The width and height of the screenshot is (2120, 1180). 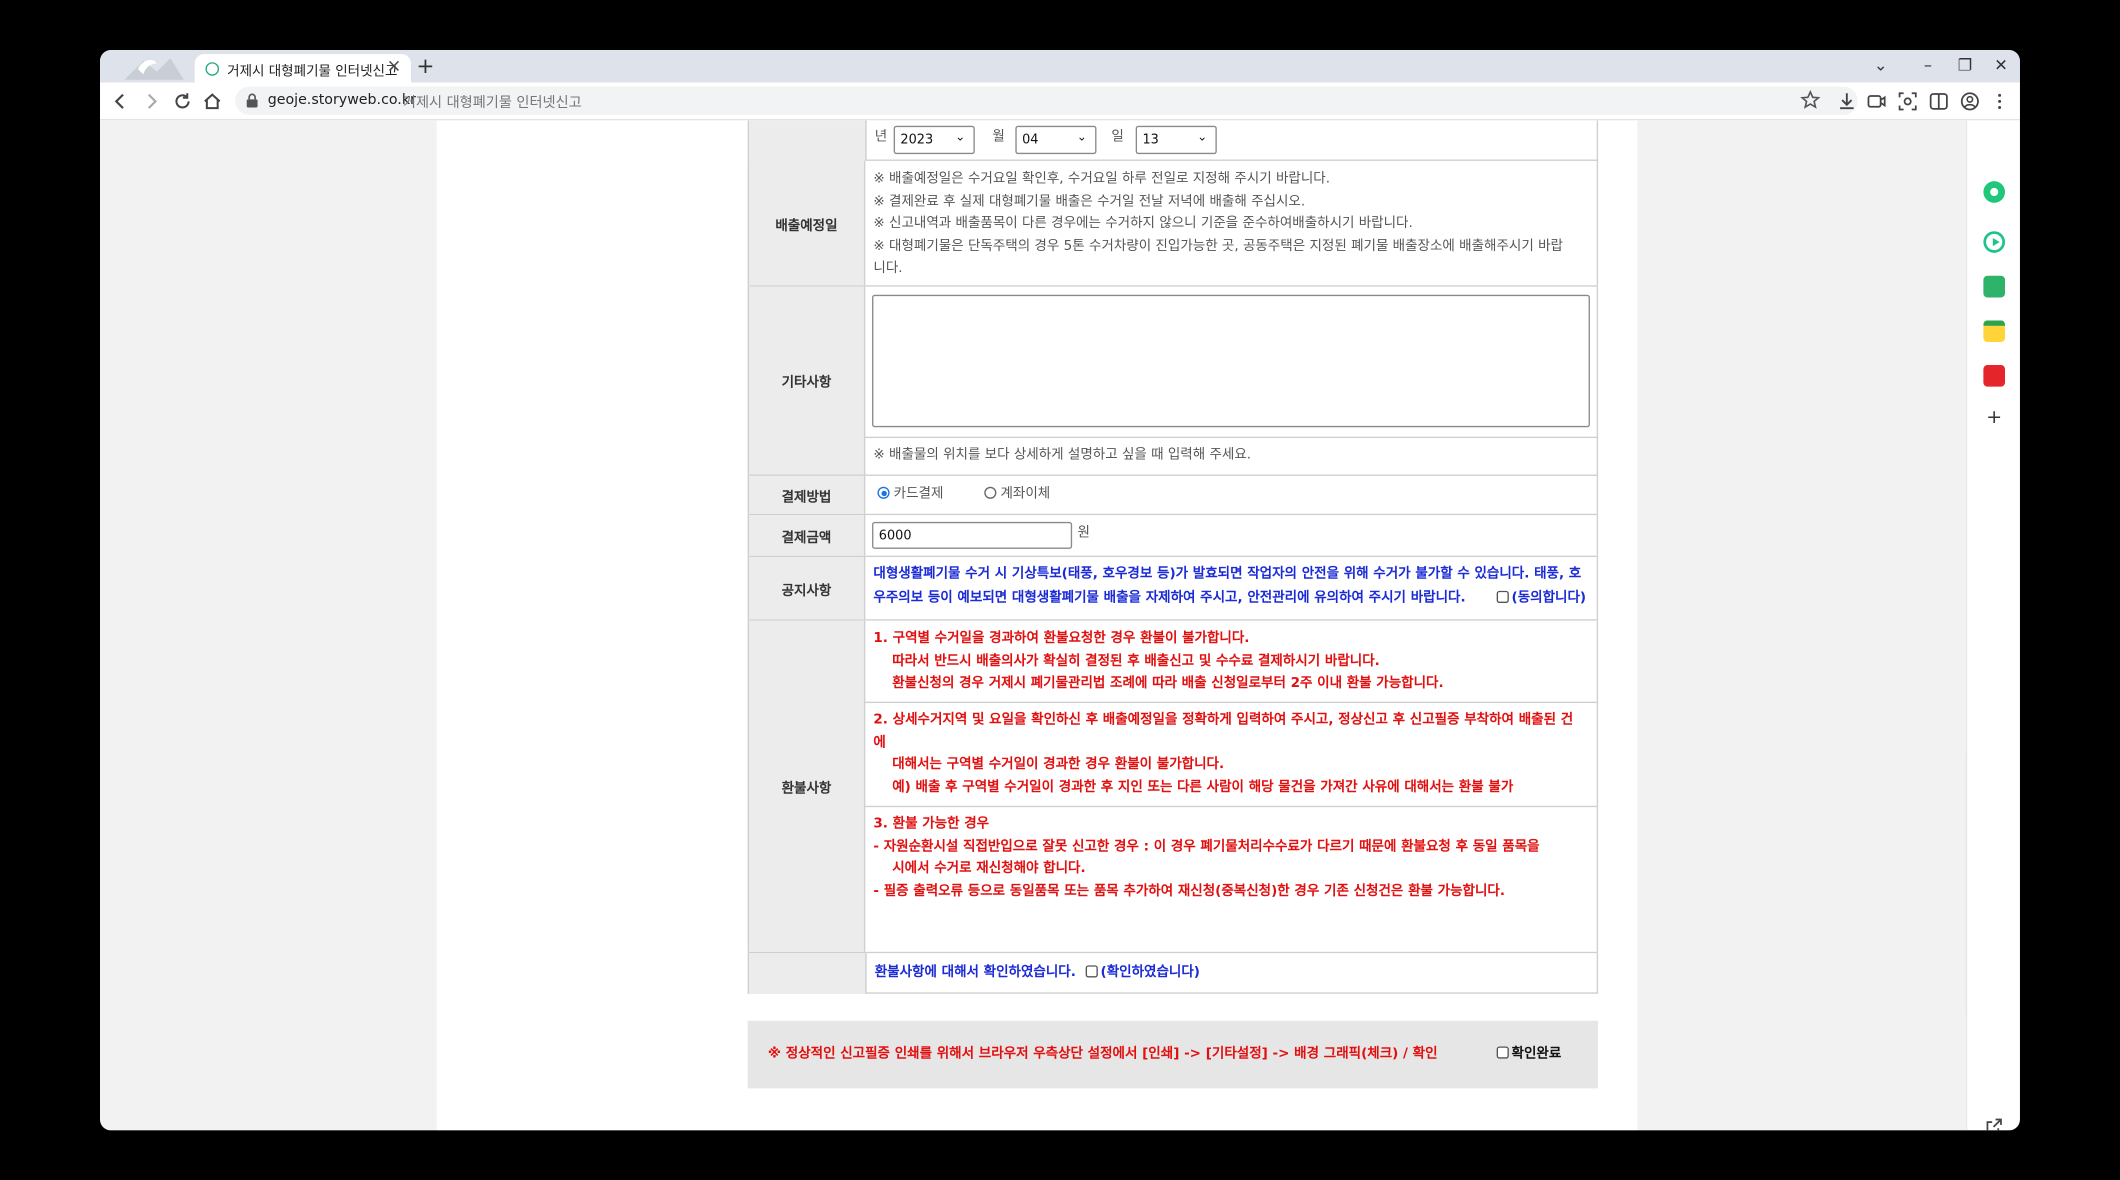 I want to click on tab-active: 거제시 대형폐기물 인터넷신고 ×, so click(x=303, y=68).